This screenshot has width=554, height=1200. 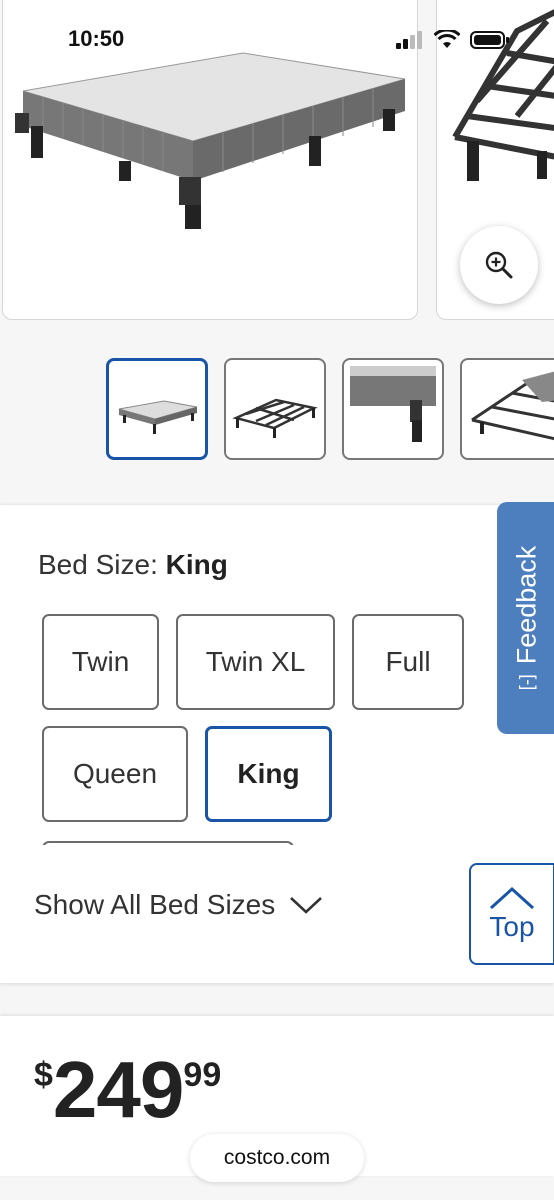 I want to click on thumbnail-frame-detail-icon, so click(x=512, y=406).